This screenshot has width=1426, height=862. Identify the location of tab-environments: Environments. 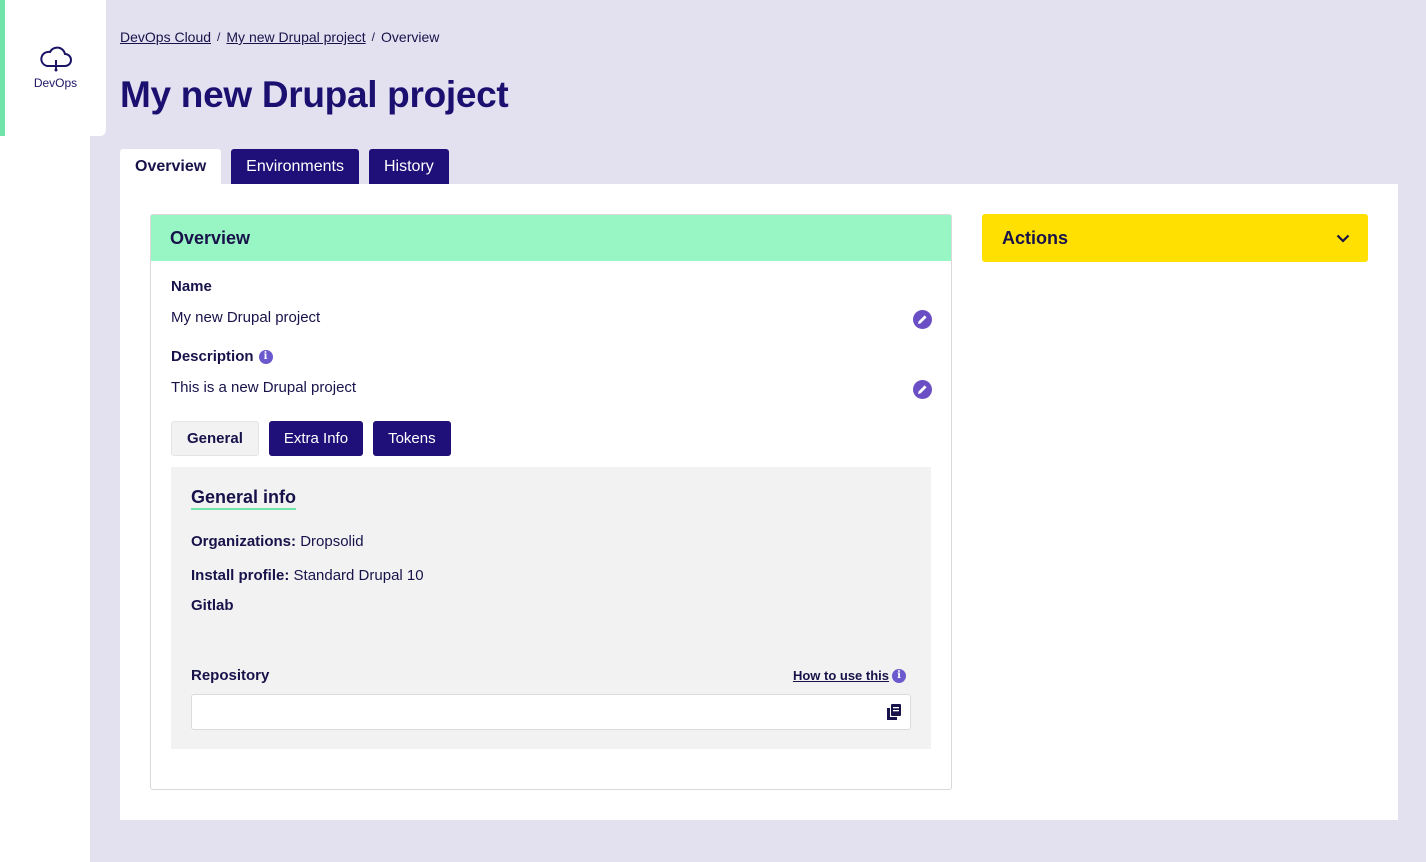
(295, 166).